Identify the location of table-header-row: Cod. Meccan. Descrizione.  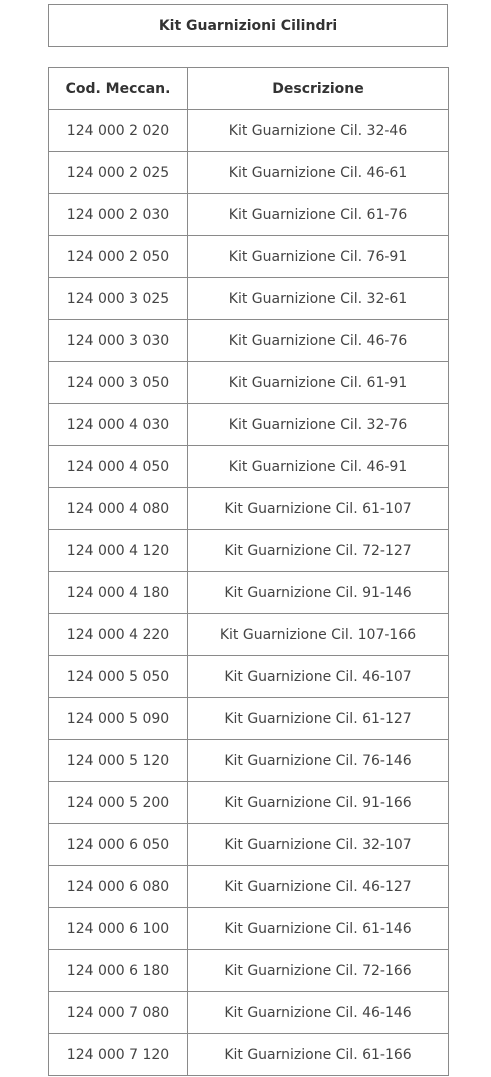
(248, 88).